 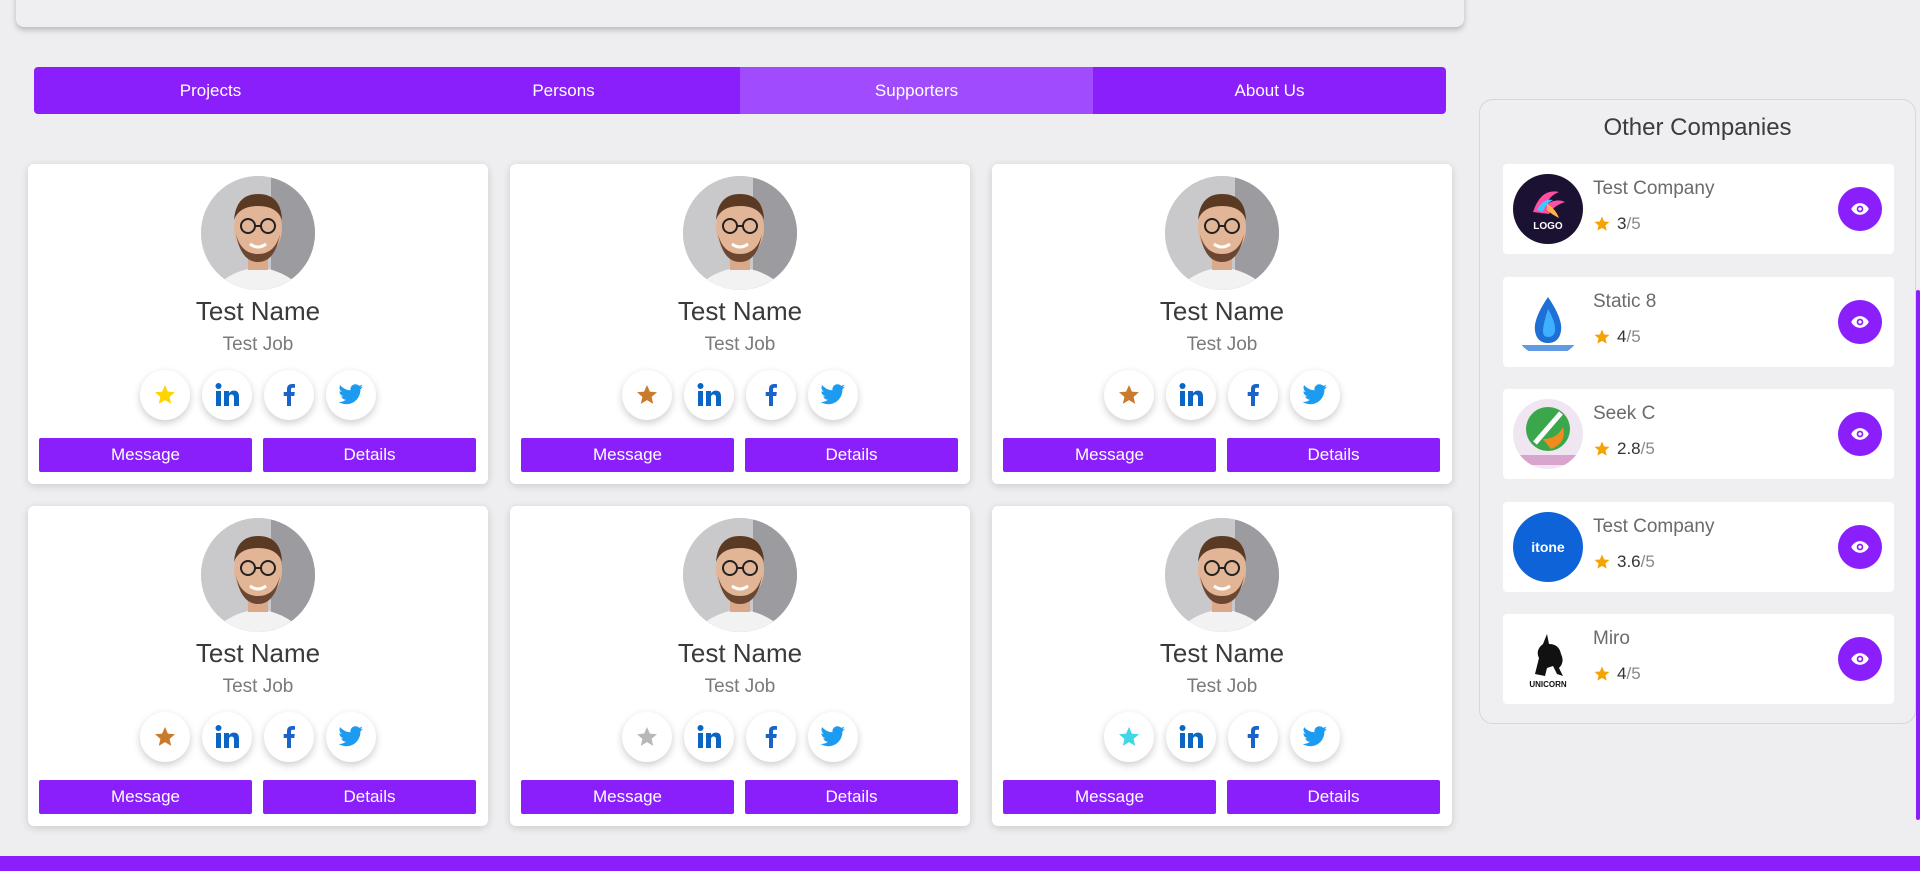 I want to click on company-item: itone Test Company 3.6/5, so click(x=1698, y=546).